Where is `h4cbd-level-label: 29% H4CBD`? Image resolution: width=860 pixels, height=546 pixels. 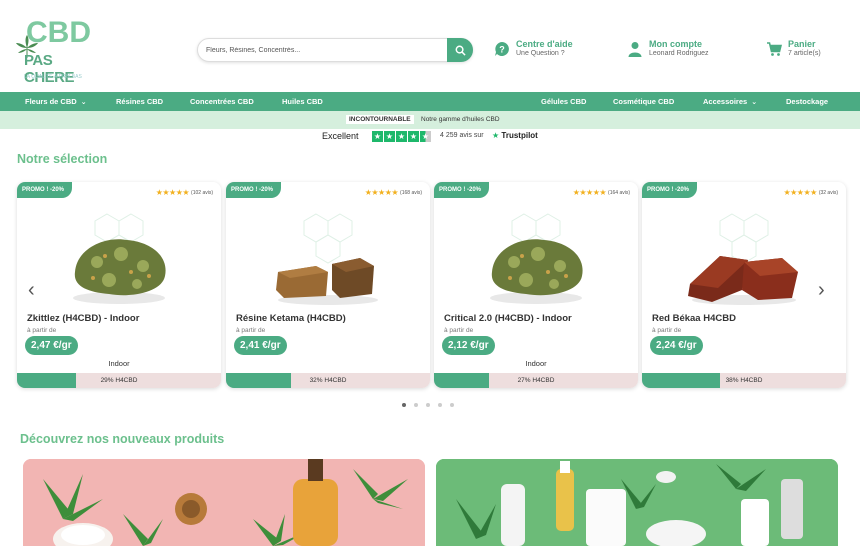
h4cbd-level-label: 29% H4CBD is located at coordinates (119, 380).